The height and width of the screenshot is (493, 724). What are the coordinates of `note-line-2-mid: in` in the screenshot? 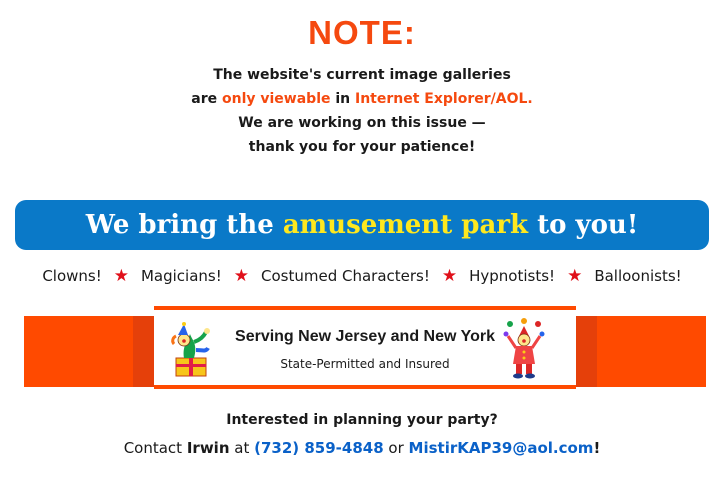 It's located at (342, 99).